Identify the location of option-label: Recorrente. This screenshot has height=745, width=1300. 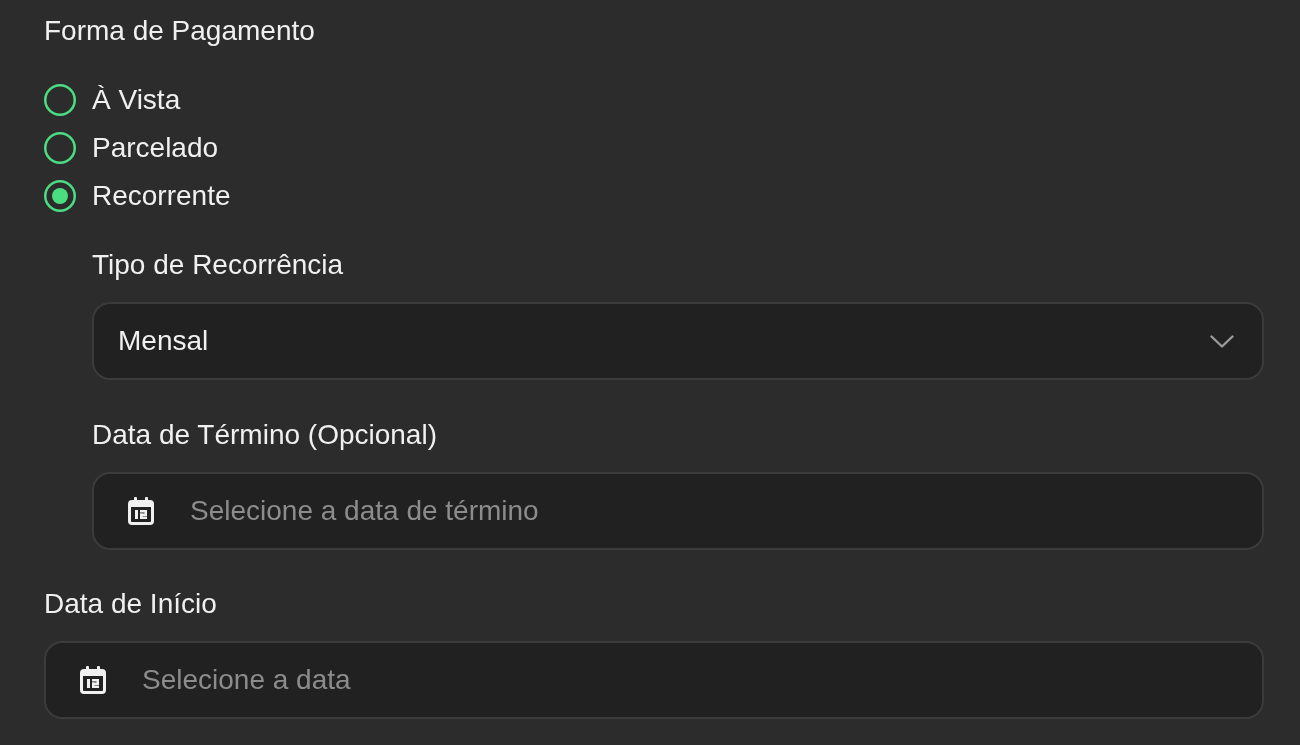
(161, 196).